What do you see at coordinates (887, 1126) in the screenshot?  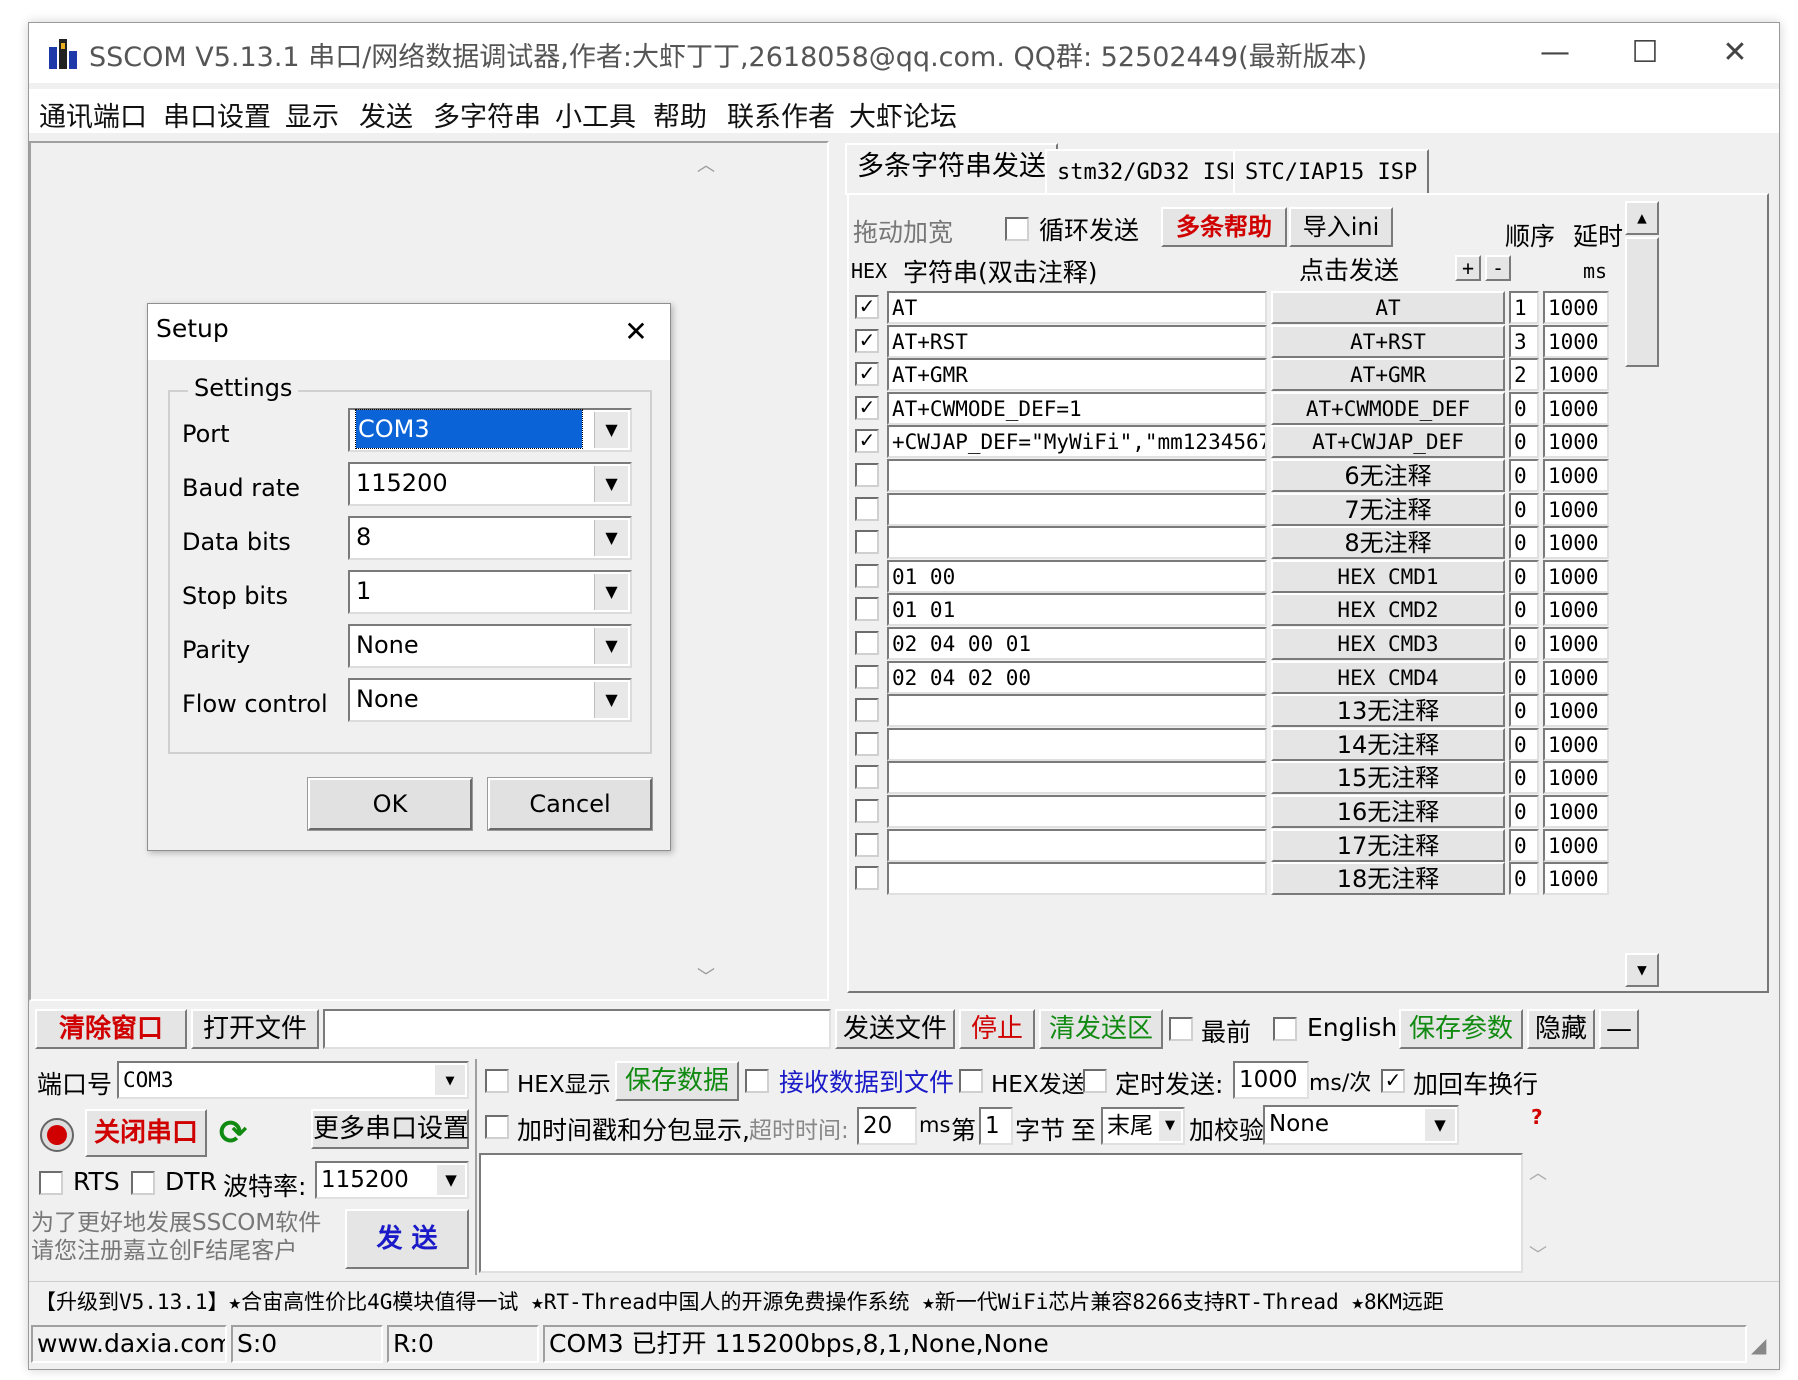 I see `timeout-input: 20` at bounding box center [887, 1126].